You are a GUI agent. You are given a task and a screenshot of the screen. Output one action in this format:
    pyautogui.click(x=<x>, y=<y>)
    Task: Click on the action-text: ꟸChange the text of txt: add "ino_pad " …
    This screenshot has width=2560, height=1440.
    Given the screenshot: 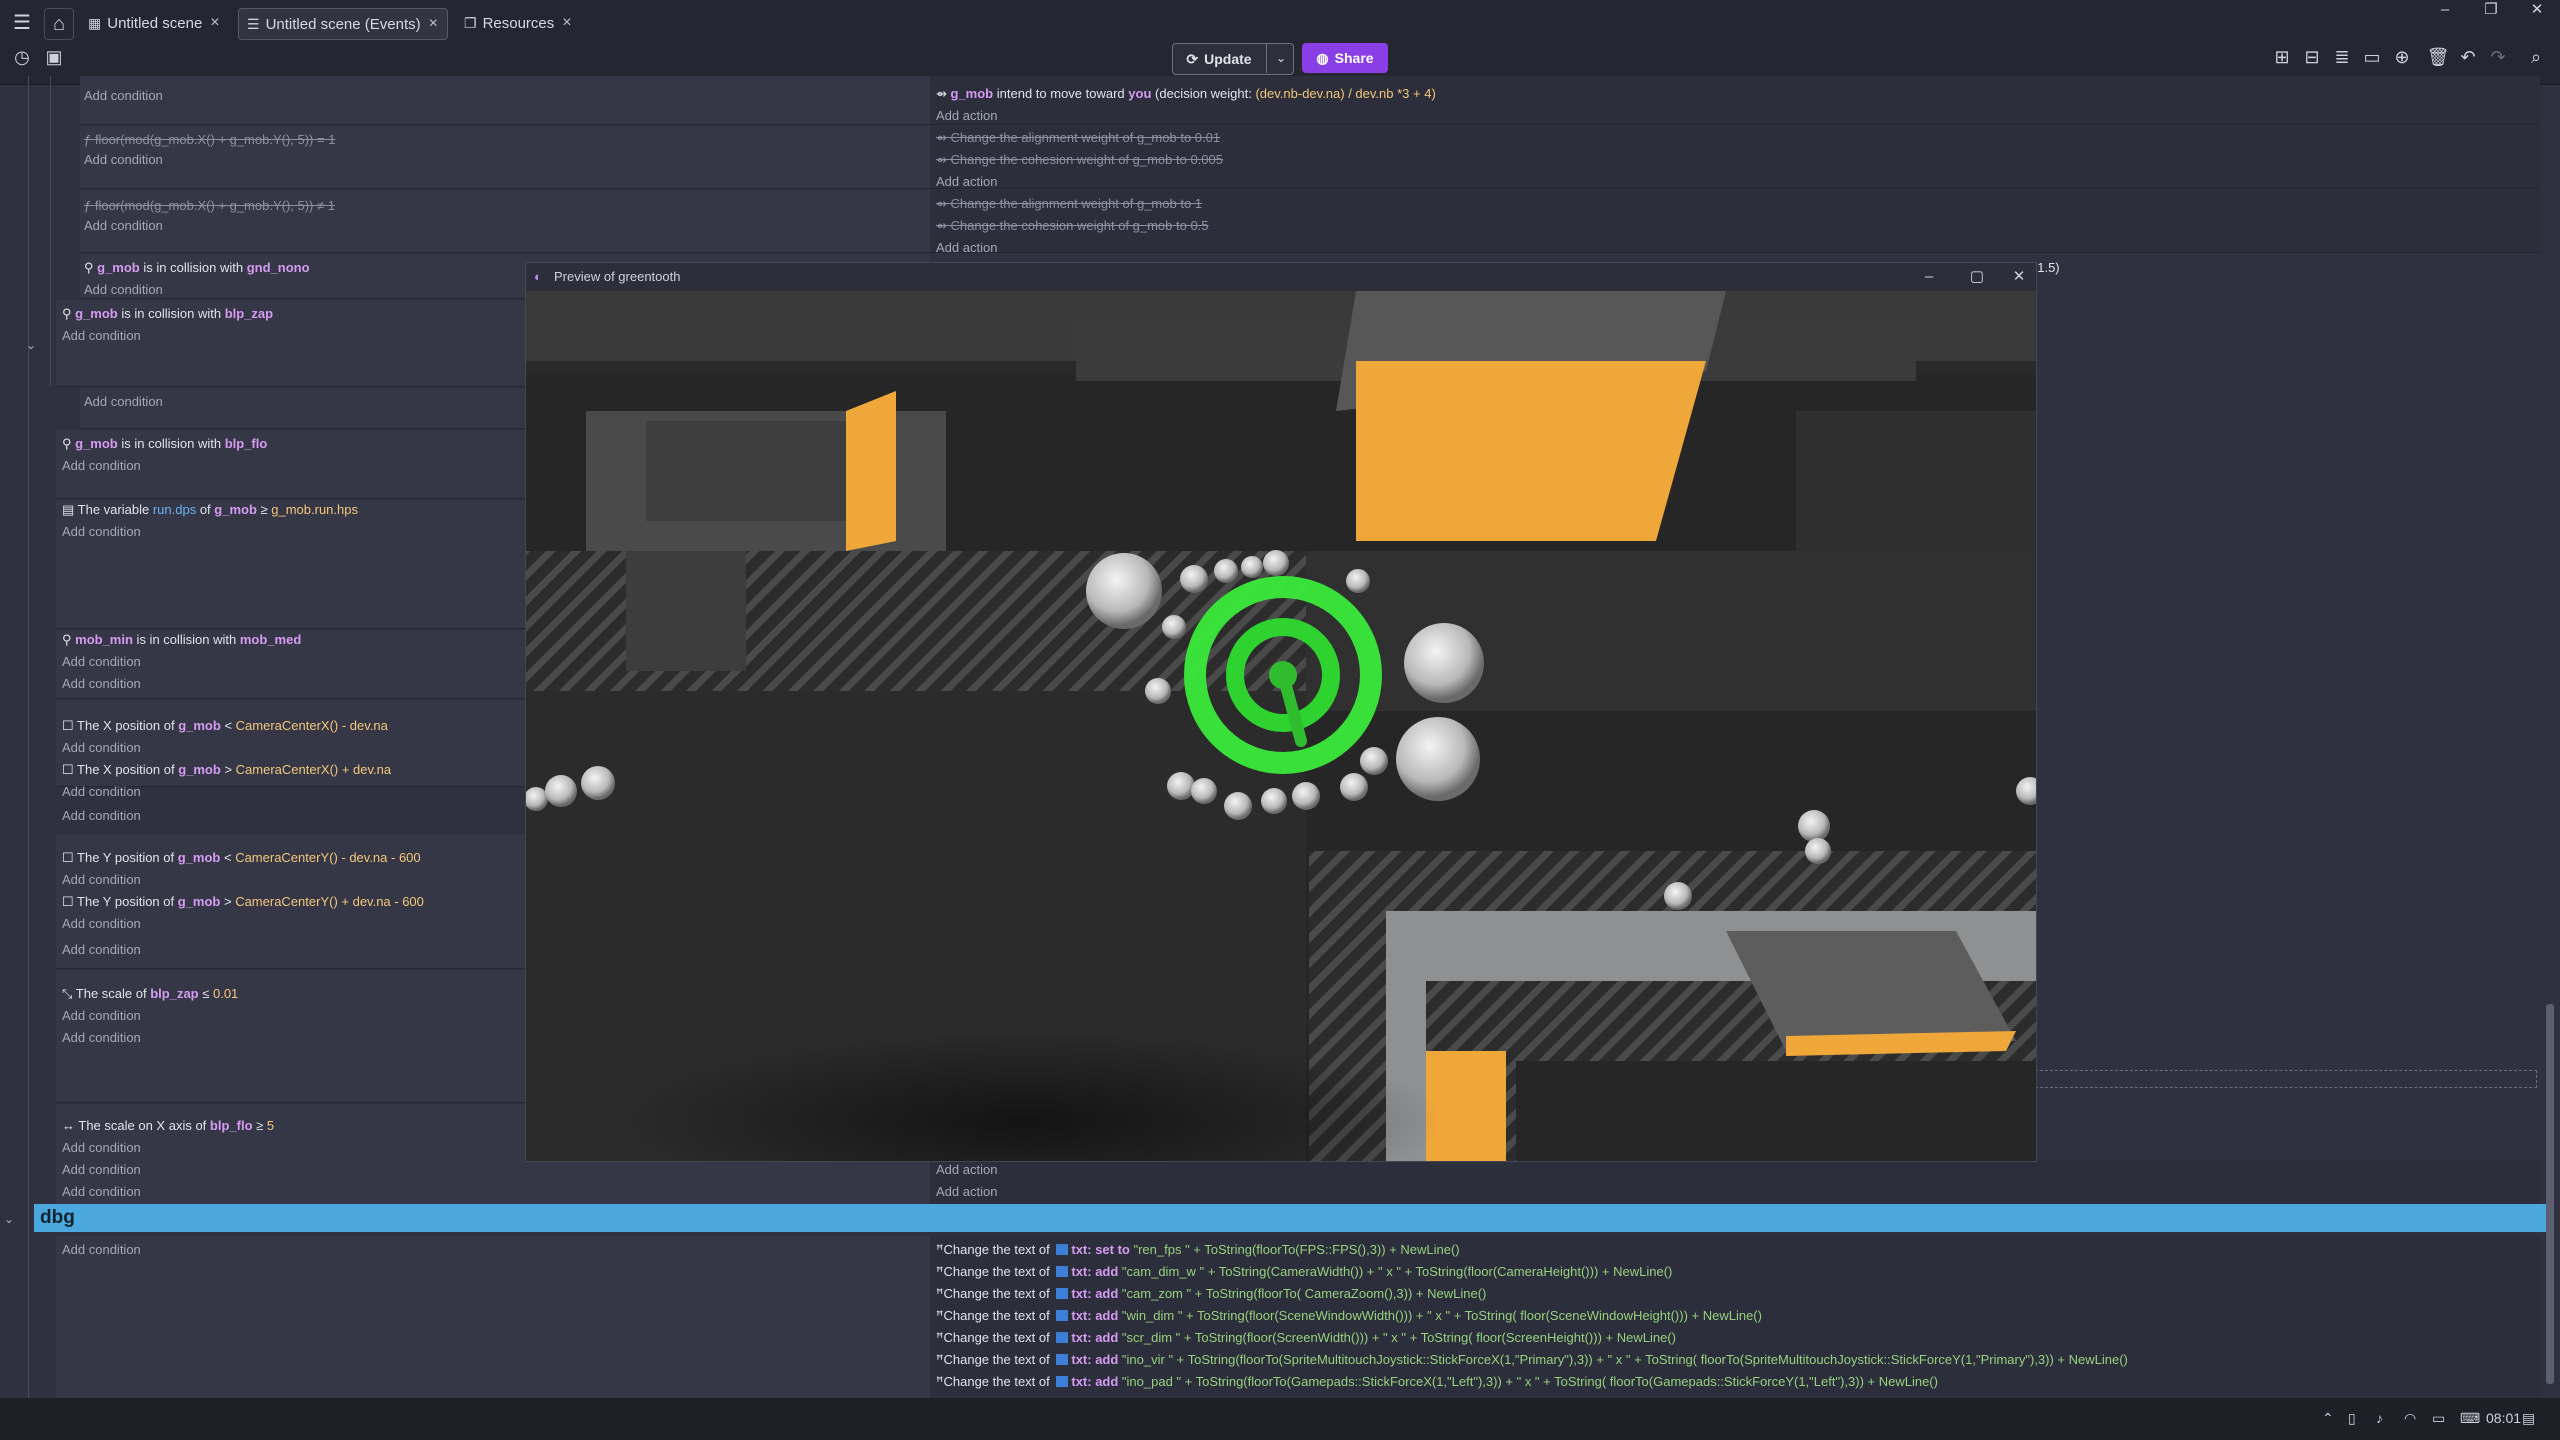 What is the action you would take?
    pyautogui.click(x=1437, y=1382)
    